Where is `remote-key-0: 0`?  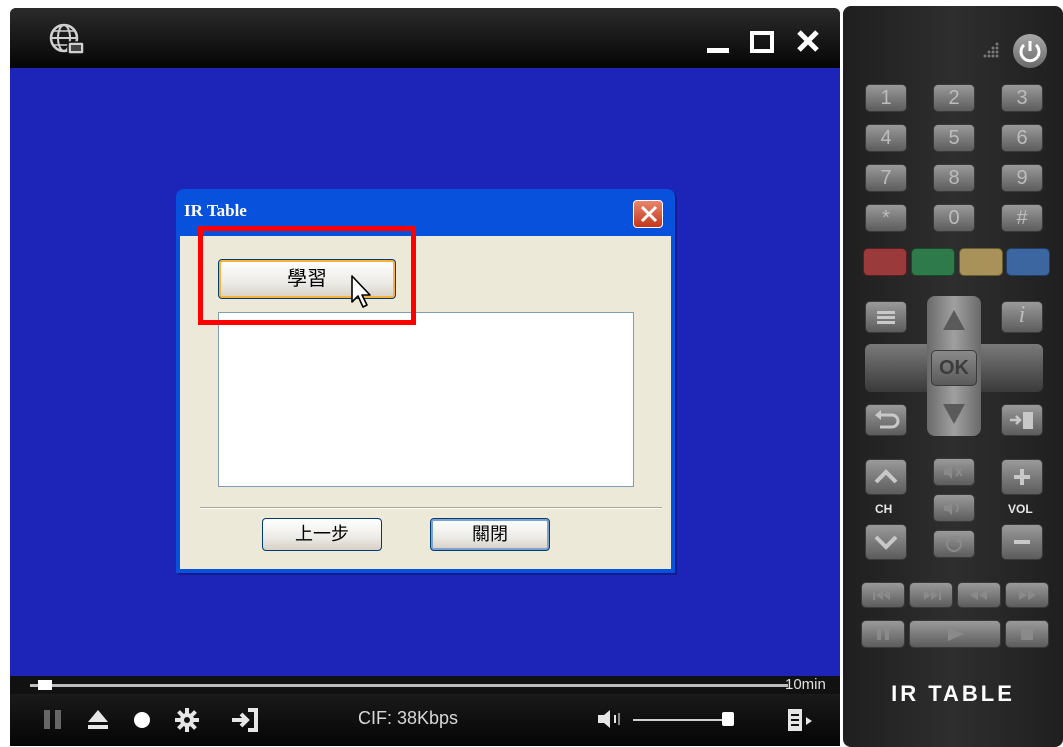
remote-key-0: 0 is located at coordinates (954, 218).